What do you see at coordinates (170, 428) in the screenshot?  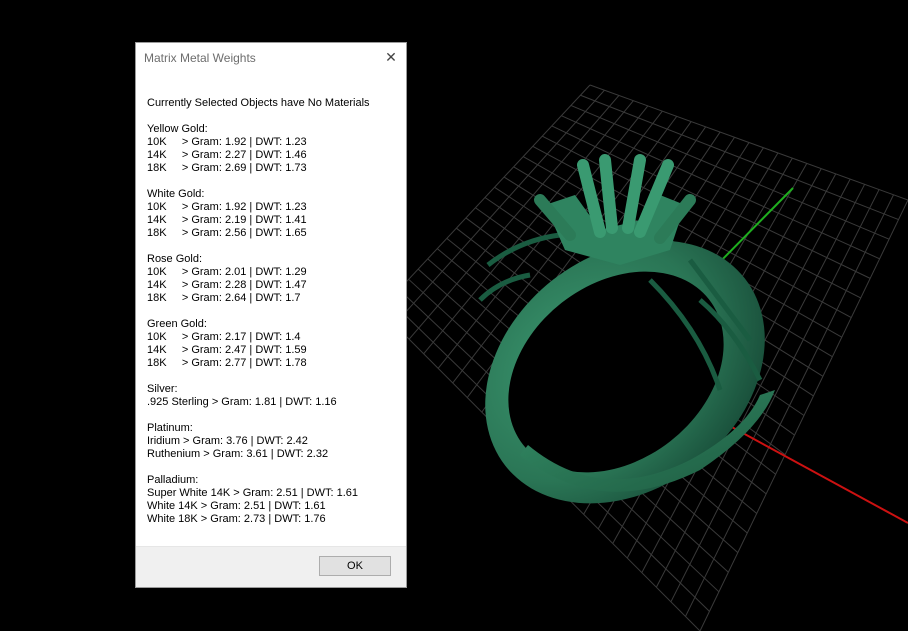 I see `metal-section-heading: Platinum:` at bounding box center [170, 428].